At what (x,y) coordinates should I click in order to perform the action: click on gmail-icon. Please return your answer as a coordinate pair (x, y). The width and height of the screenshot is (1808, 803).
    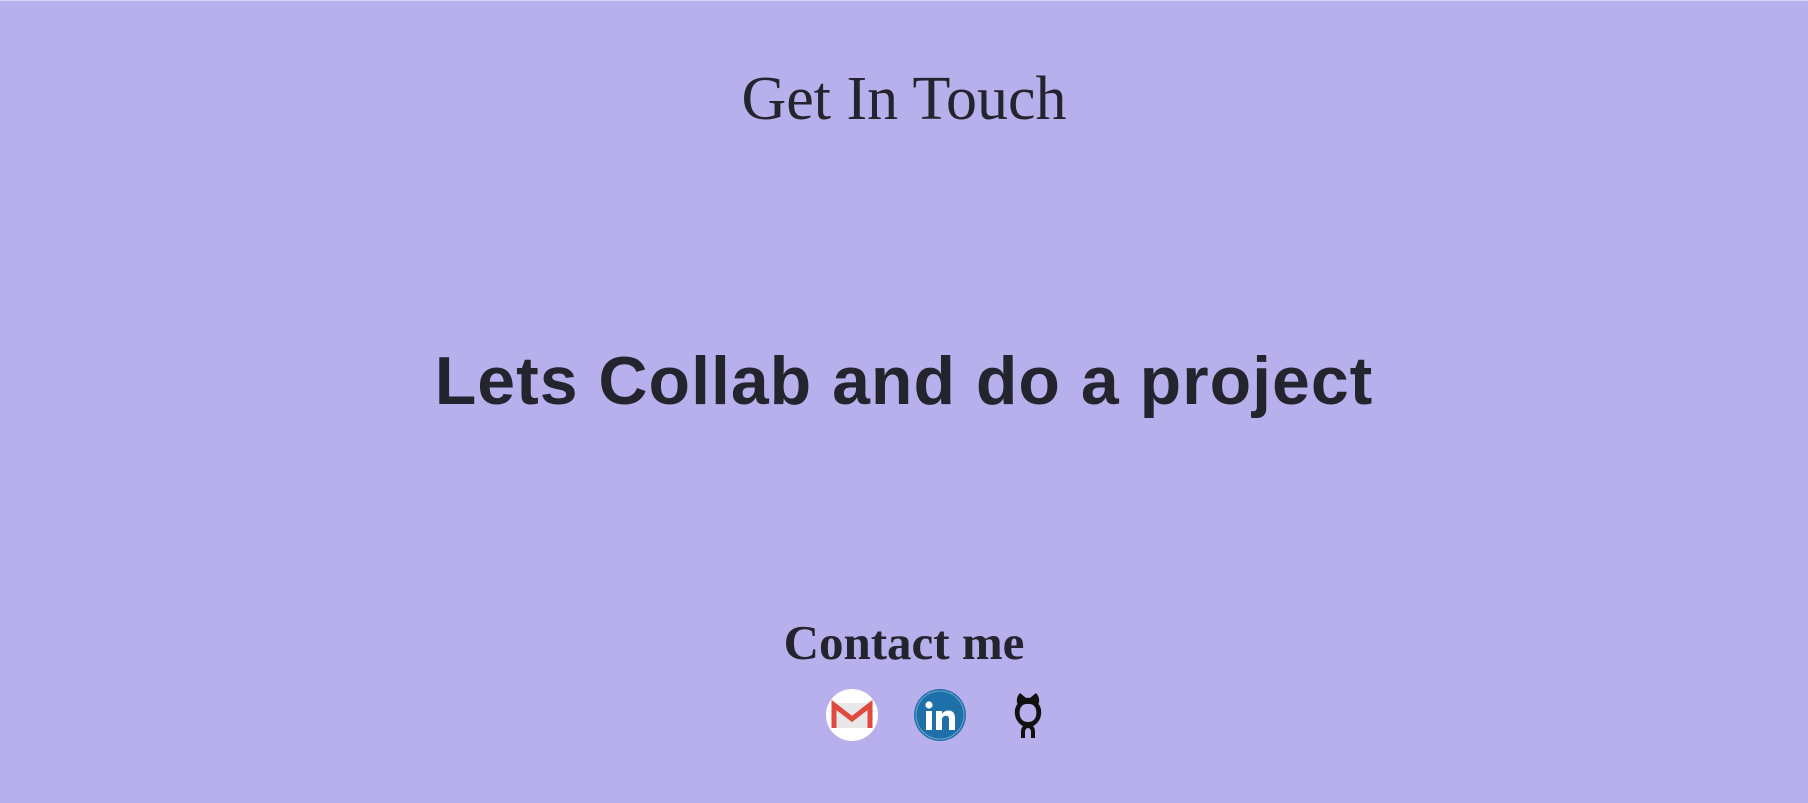
    Looking at the image, I should click on (852, 715).